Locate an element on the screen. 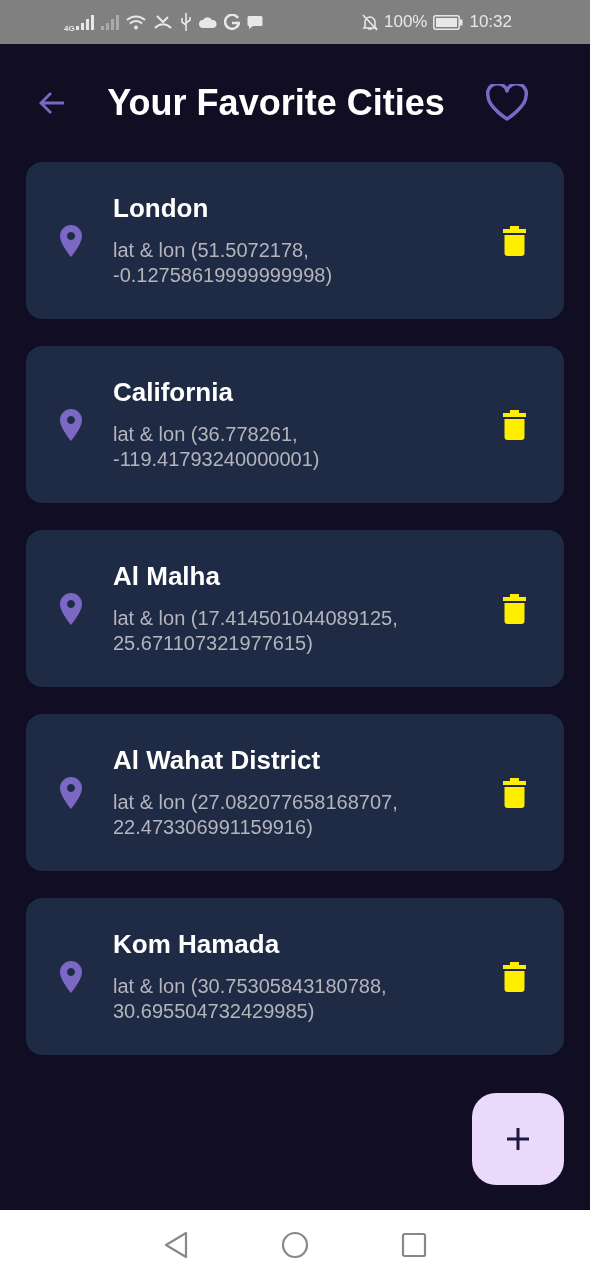 This screenshot has height=1280, width=590. city-name: Al Malha is located at coordinates (167, 576).